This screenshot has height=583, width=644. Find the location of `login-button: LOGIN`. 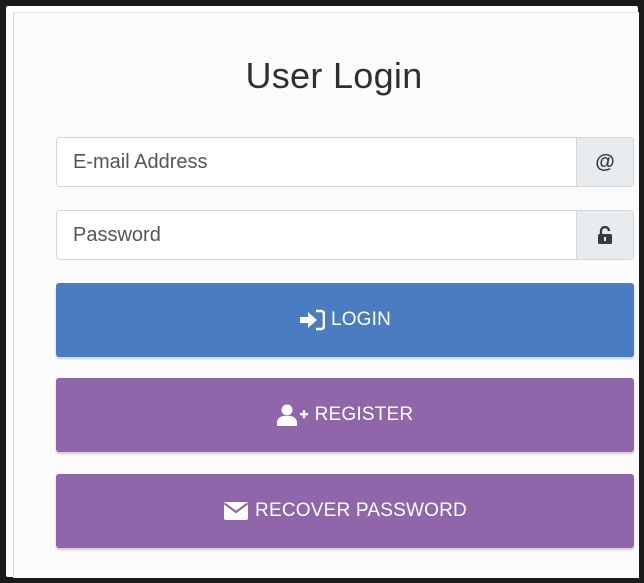

login-button: LOGIN is located at coordinates (345, 320).